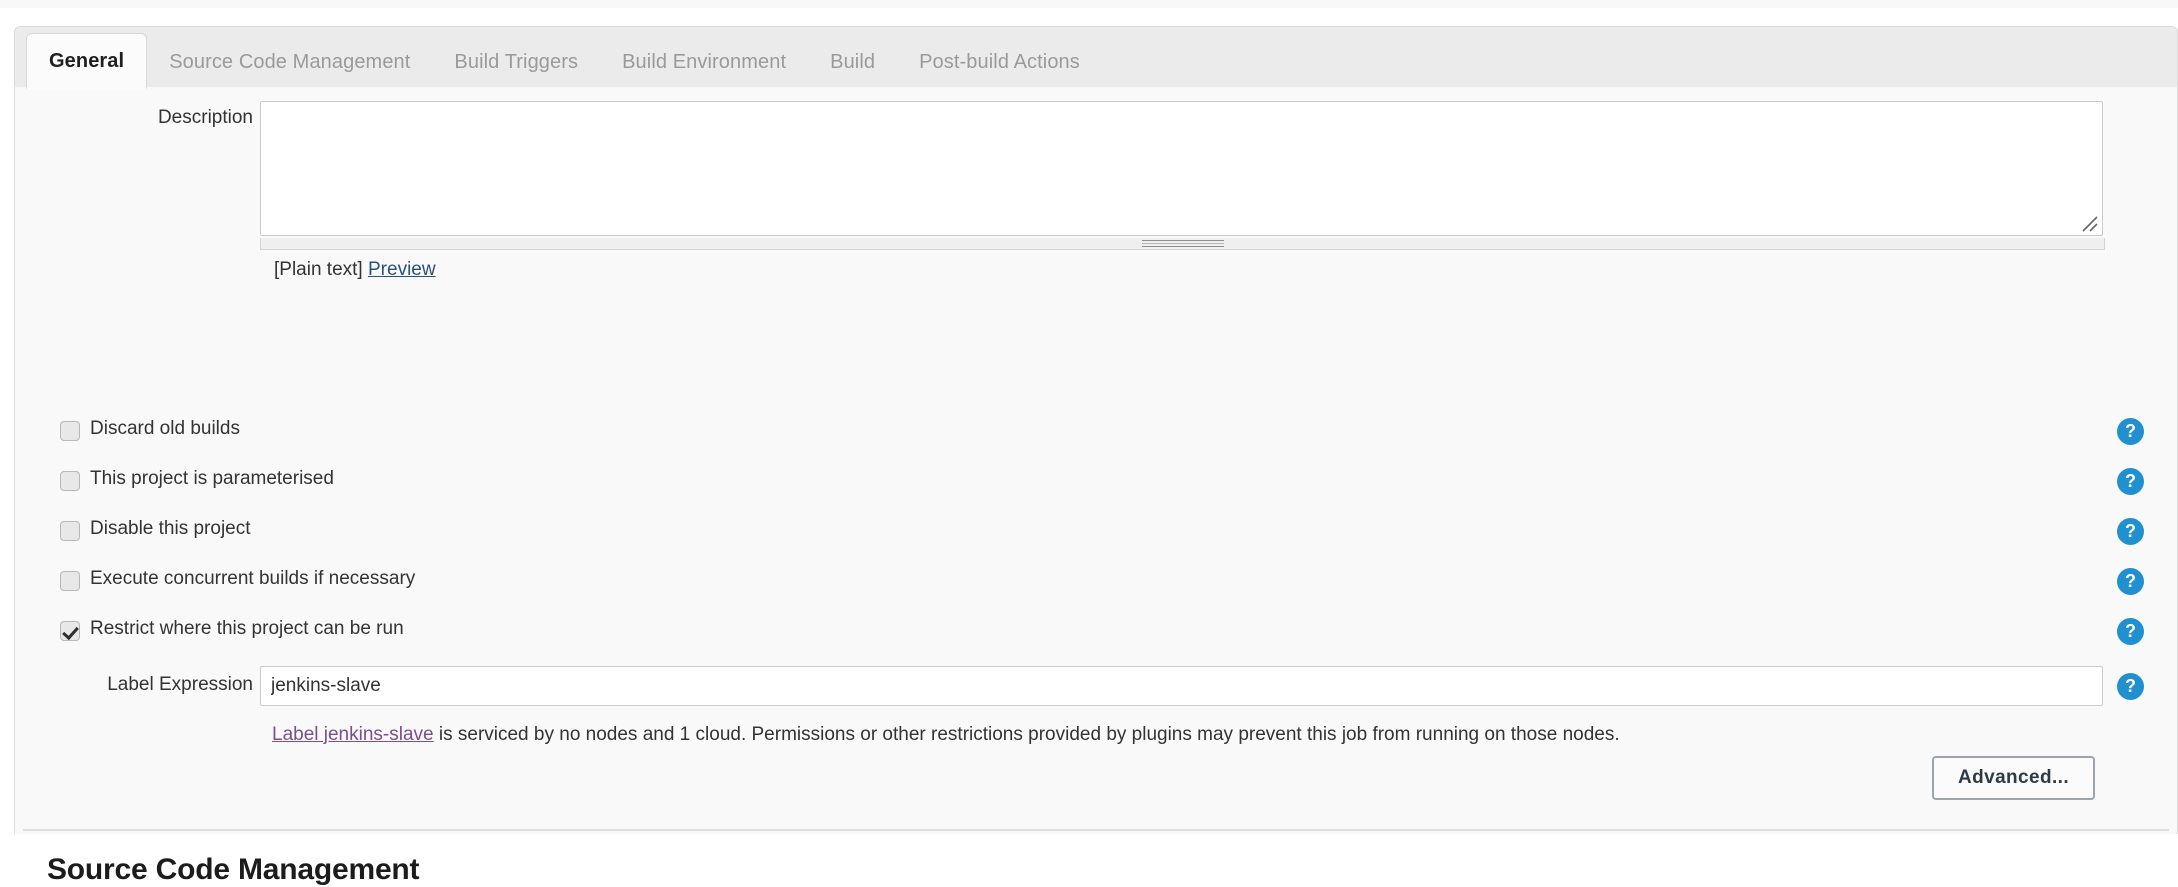  I want to click on section-divider, so click(1096, 830).